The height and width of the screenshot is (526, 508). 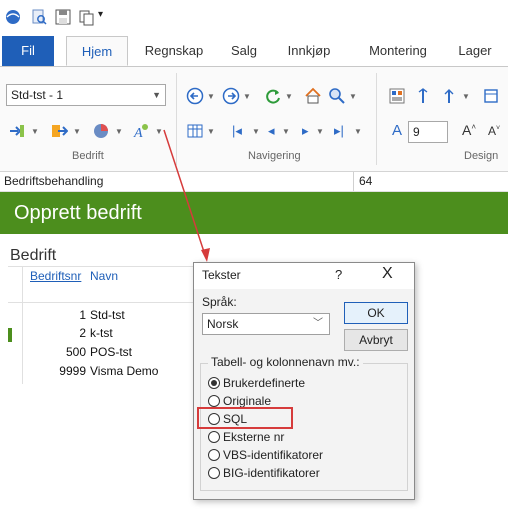 I want to click on first-record-dropdown: ▼, so click(x=256, y=131).